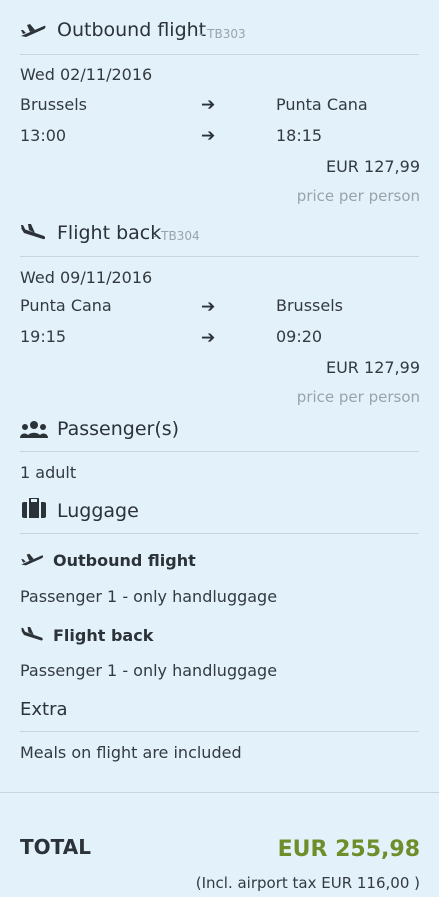  Describe the element at coordinates (176, 236) in the screenshot. I see `return-flight-code: - TB304` at that location.